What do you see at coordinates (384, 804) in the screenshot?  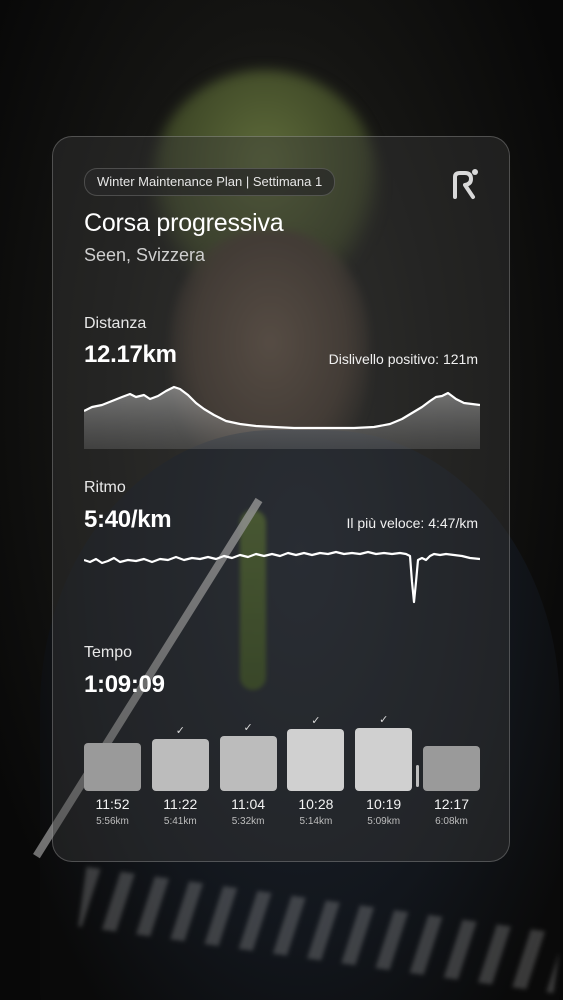 I see `split-time: 10:19` at bounding box center [384, 804].